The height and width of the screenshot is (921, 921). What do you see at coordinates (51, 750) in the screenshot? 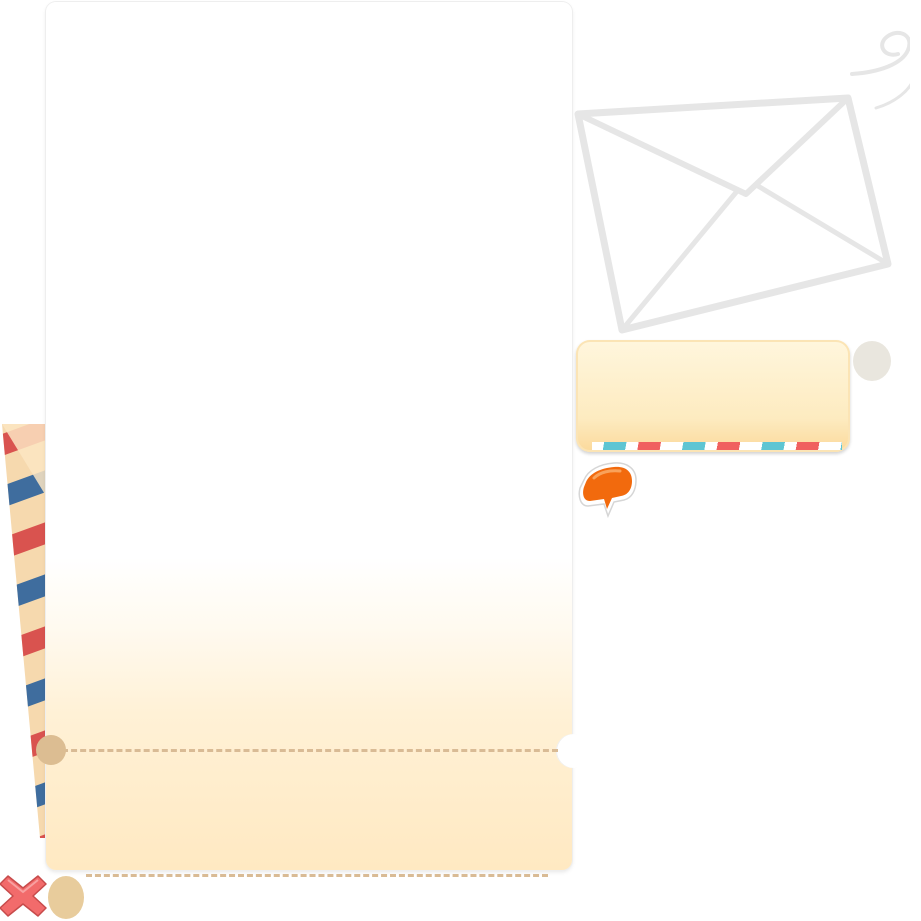
I see `ticket-punch-hole` at bounding box center [51, 750].